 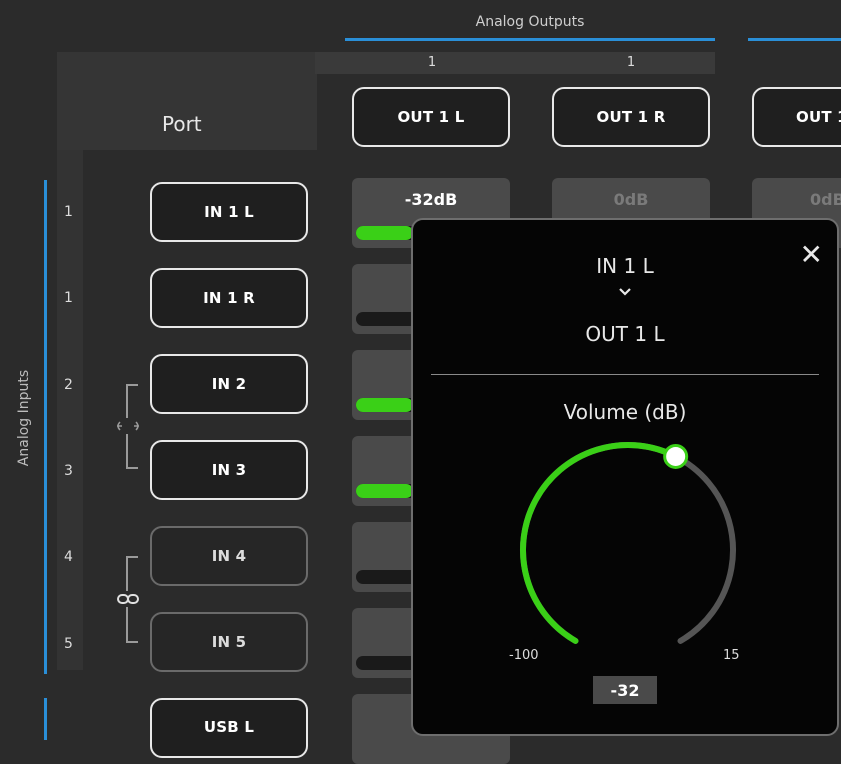 I want to click on row-number: 2, so click(x=68, y=385).